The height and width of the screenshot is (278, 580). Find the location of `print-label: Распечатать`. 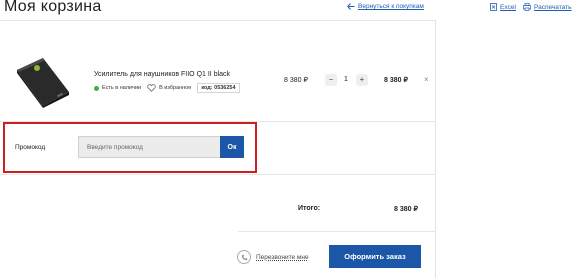

print-label: Распечатать is located at coordinates (553, 7).